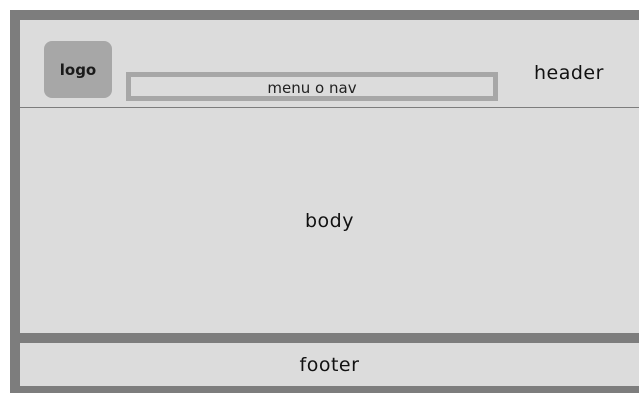  I want to click on logo-label: logo, so click(78, 69).